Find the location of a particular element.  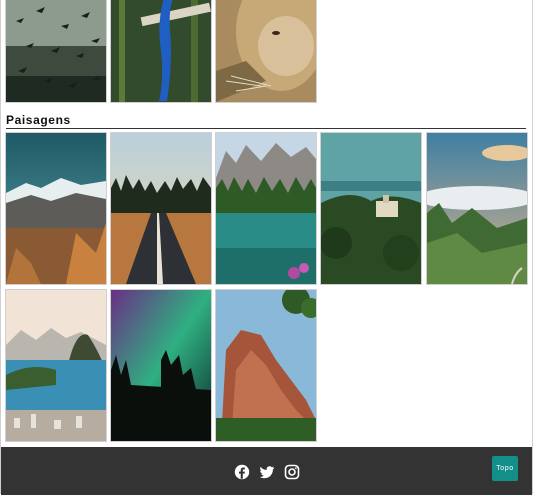

coastal-town-image is located at coordinates (371, 208).